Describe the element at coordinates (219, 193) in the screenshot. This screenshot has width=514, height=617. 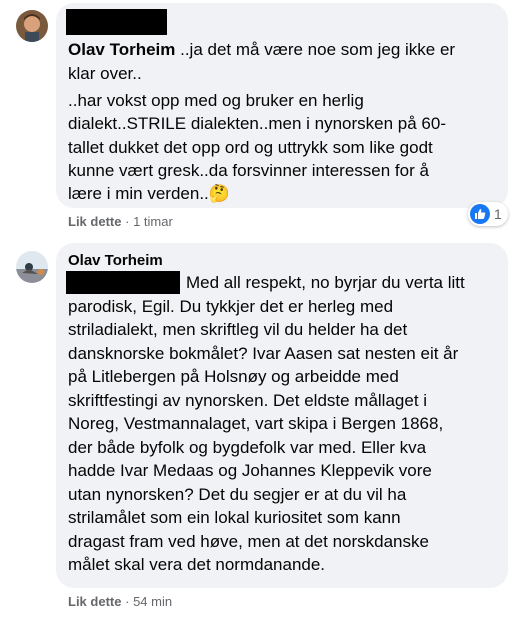
I see `thinking-face-emoji: 🤔` at that location.